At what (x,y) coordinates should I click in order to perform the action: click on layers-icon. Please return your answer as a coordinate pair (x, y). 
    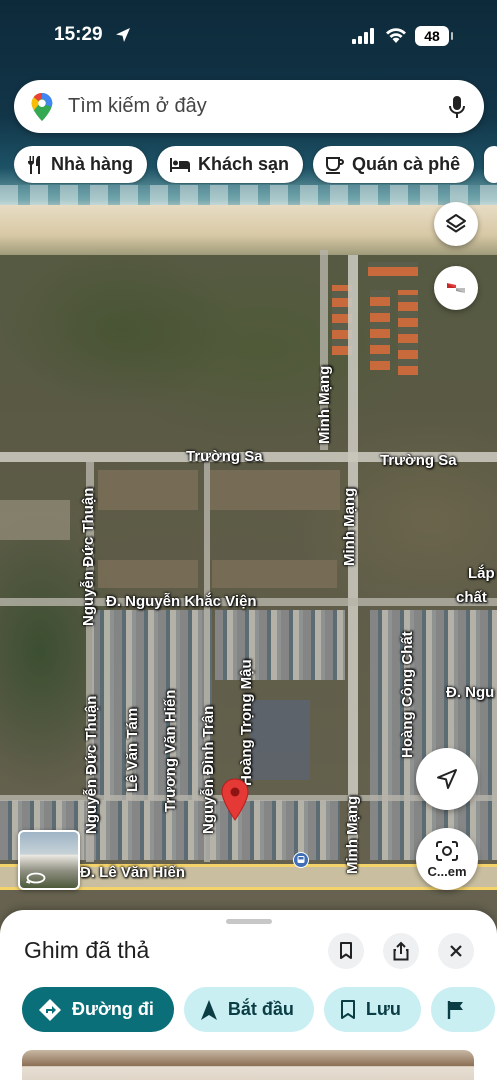
    Looking at the image, I should click on (456, 223).